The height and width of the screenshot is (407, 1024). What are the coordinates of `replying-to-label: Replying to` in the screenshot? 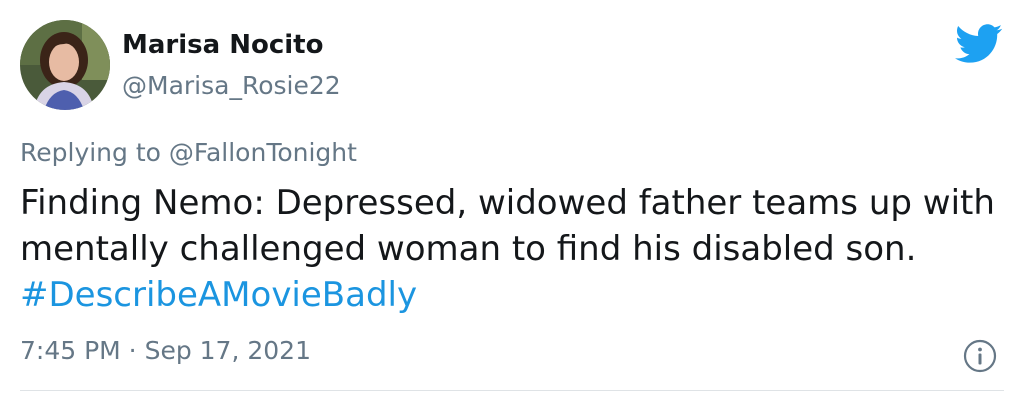 It's located at (94, 152).